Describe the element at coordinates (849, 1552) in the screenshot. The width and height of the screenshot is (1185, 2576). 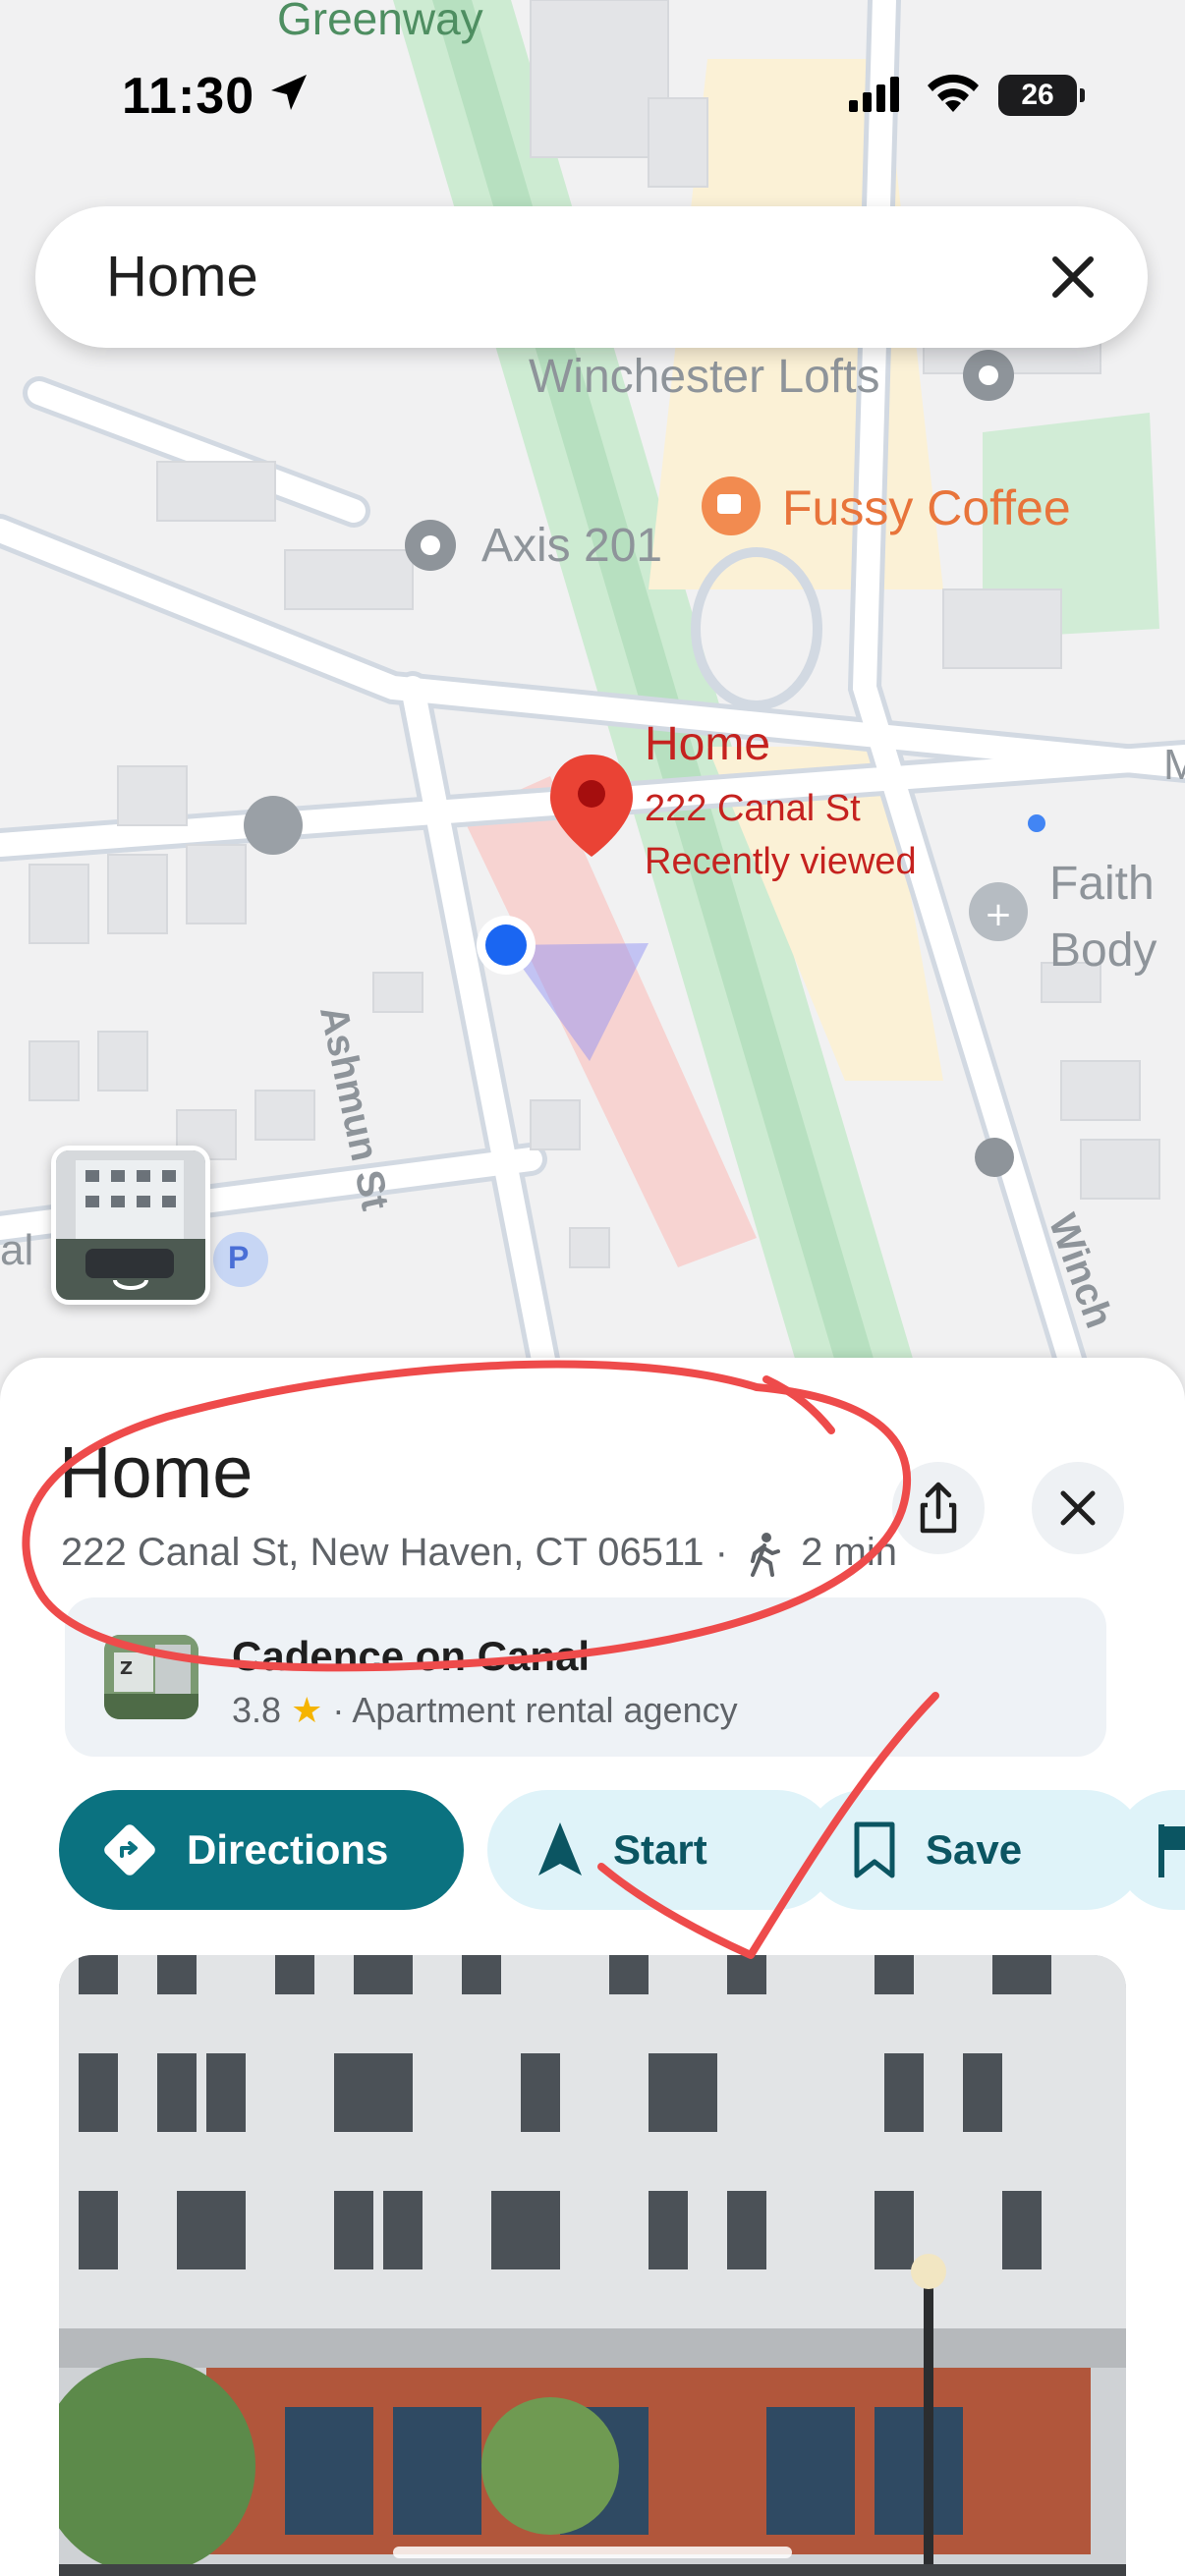
I see `walk-time: 2 min` at that location.